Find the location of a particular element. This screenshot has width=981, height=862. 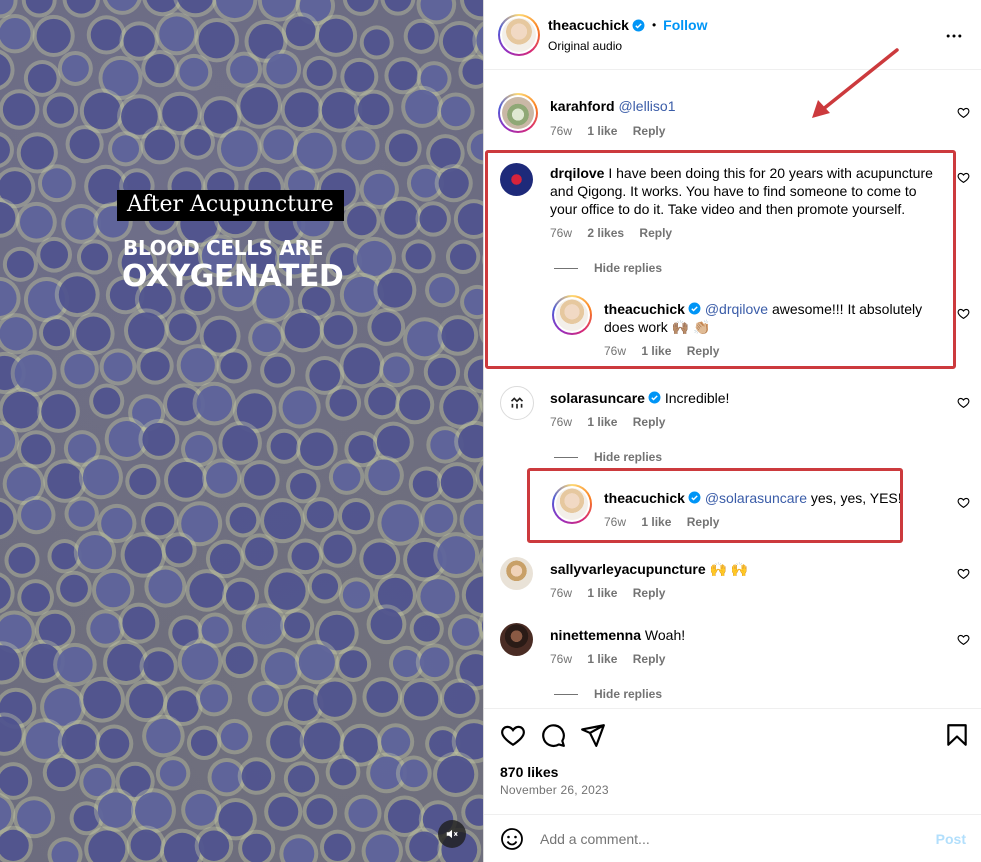

speaker-muted-icon is located at coordinates (452, 834).